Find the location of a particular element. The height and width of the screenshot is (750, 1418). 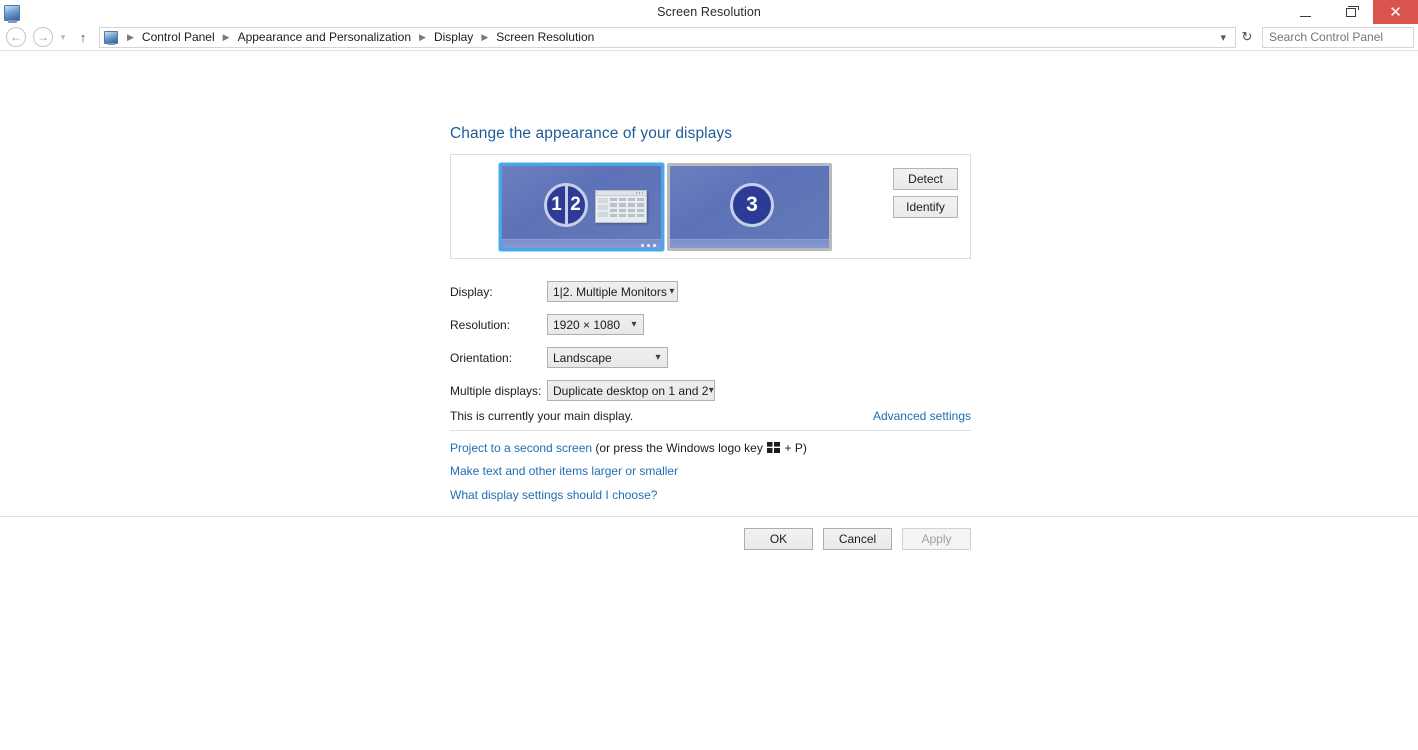

window-title: Screen Resolution is located at coordinates (709, 12).